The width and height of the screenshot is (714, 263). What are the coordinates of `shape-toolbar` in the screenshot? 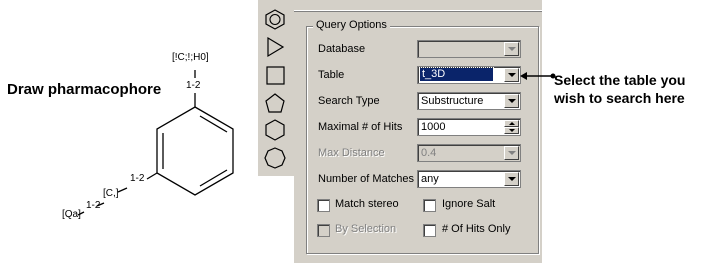 It's located at (276, 88).